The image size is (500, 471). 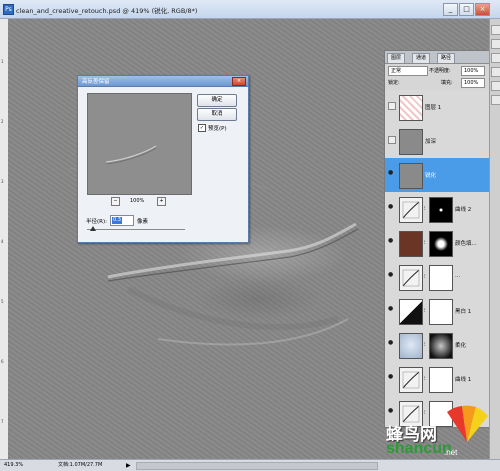 What do you see at coordinates (394, 83) in the screenshot?
I see `lock-label: 锁定:` at bounding box center [394, 83].